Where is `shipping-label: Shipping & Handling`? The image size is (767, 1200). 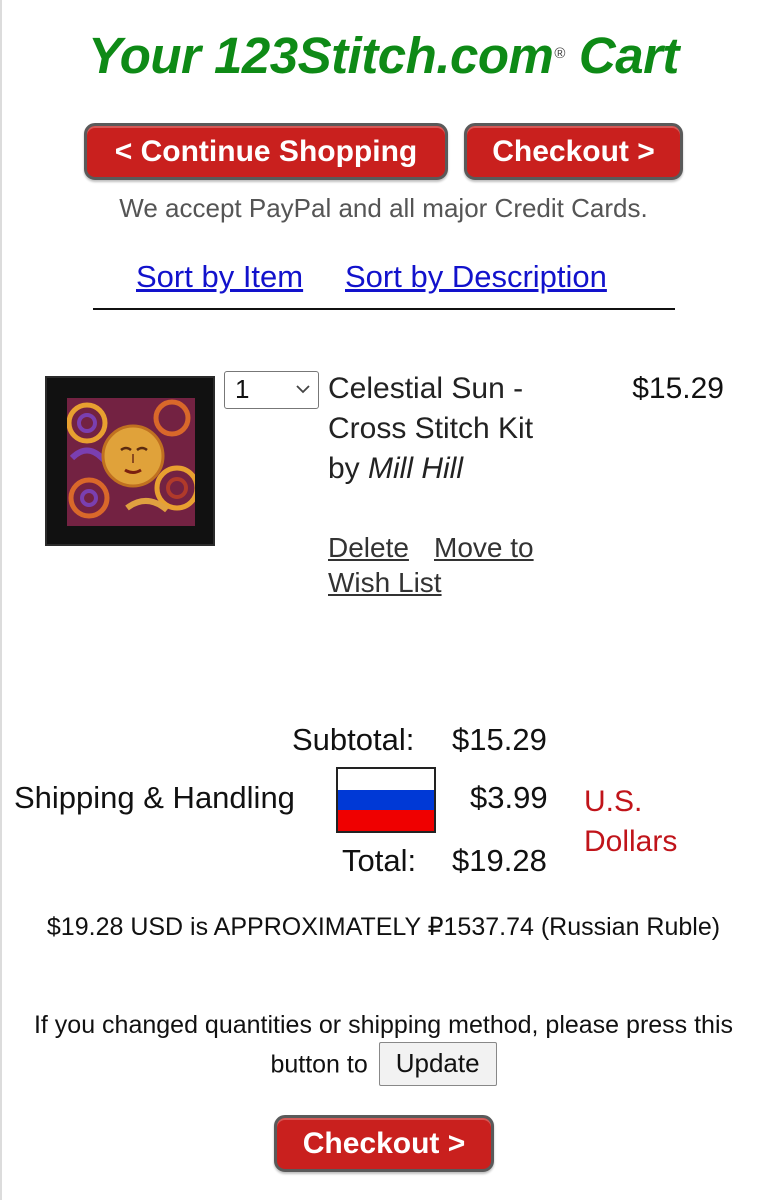
shipping-label: Shipping & Handling is located at coordinates (154, 797).